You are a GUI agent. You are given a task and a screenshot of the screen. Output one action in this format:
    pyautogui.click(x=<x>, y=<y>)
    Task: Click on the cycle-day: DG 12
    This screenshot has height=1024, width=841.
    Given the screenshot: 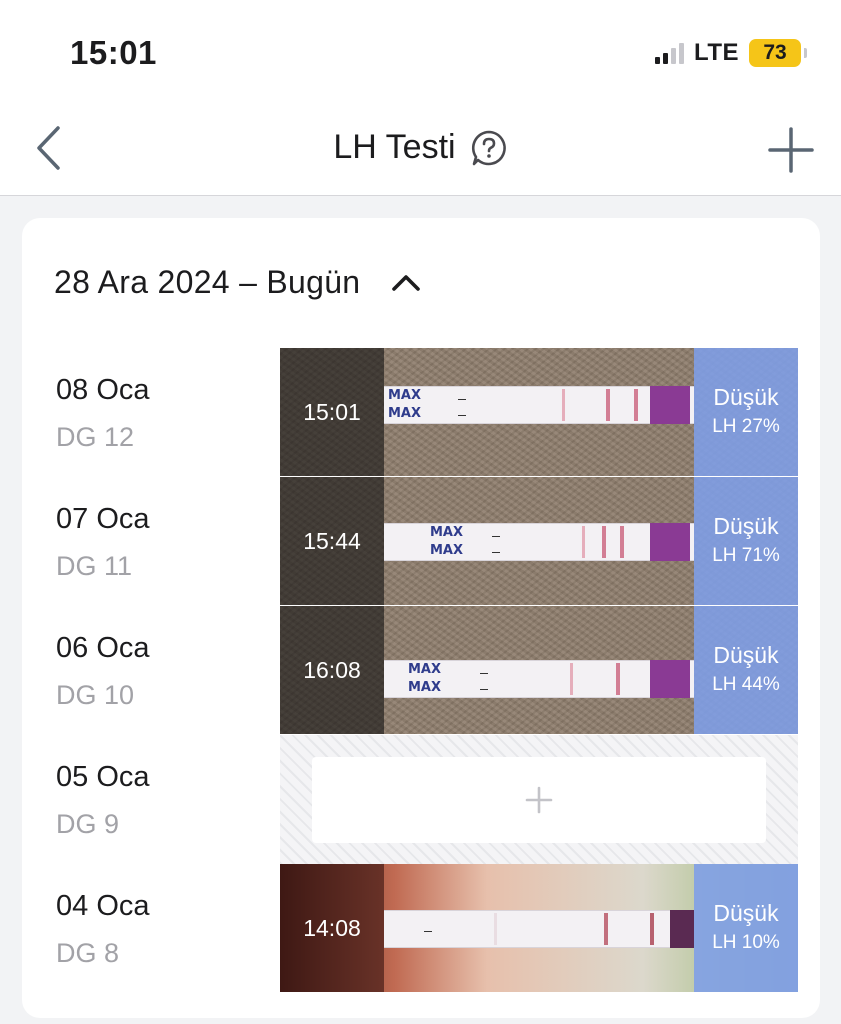 What is the action you would take?
    pyautogui.click(x=95, y=437)
    